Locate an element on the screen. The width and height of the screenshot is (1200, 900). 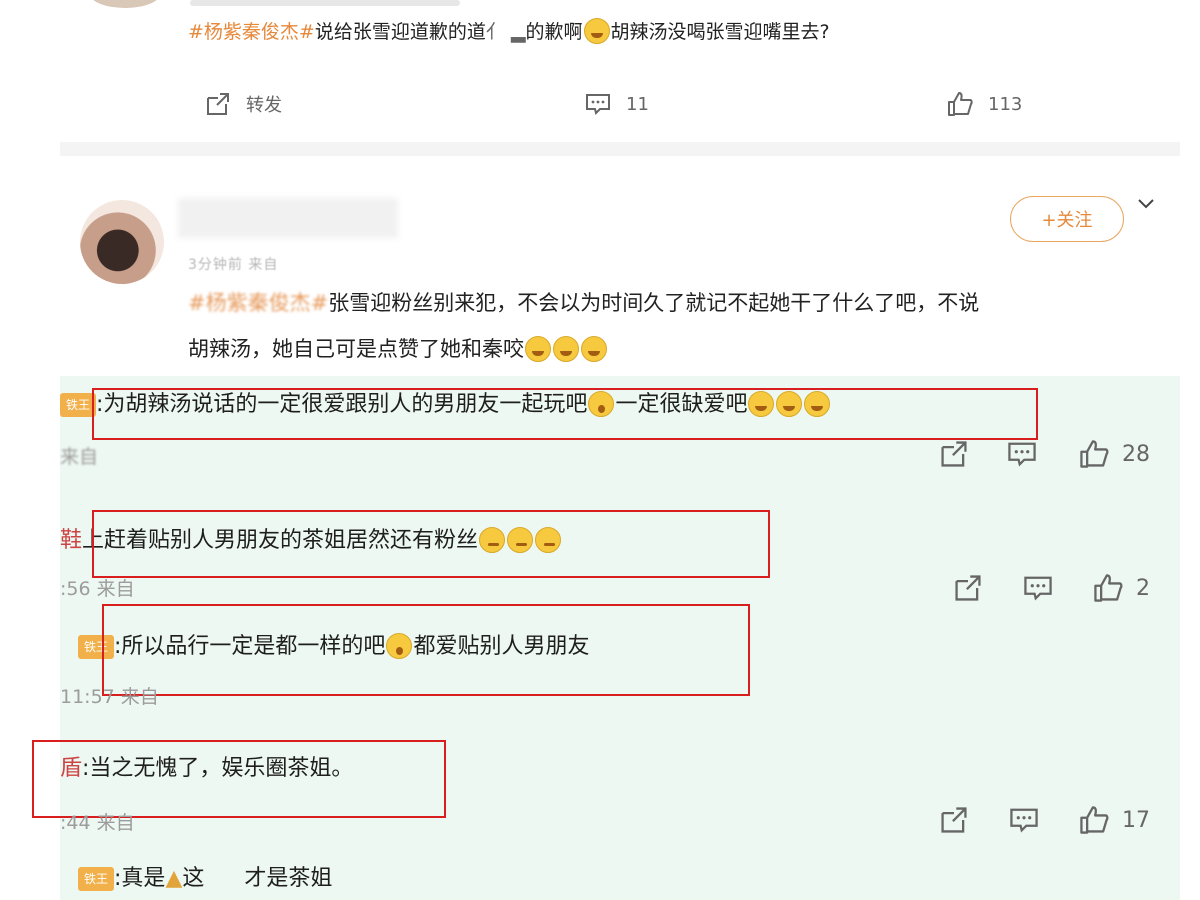
post-divider is located at coordinates (620, 149).